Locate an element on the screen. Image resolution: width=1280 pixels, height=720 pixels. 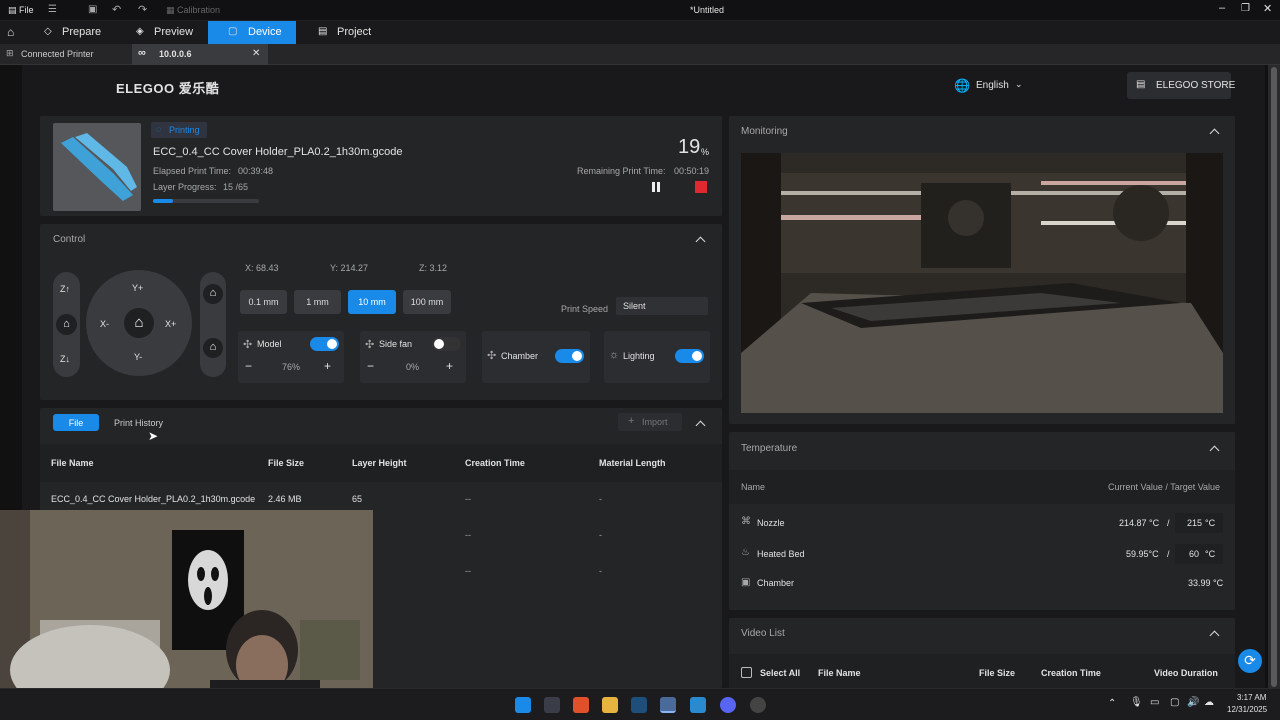
col-material-length: Material Length is located at coordinates (632, 463).